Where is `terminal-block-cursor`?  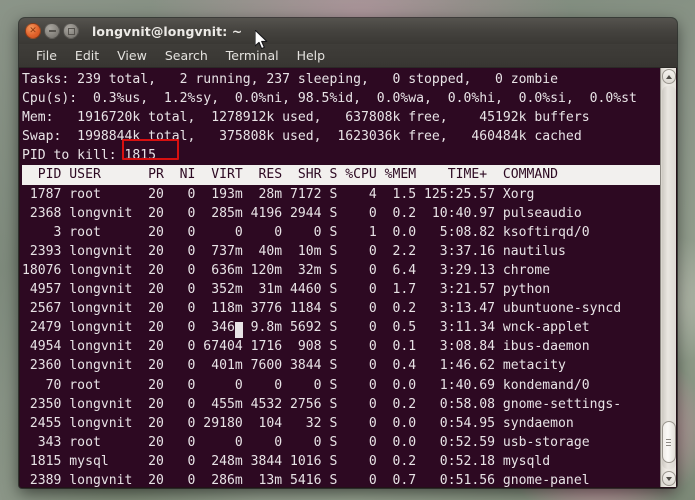
terminal-block-cursor is located at coordinates (239, 330).